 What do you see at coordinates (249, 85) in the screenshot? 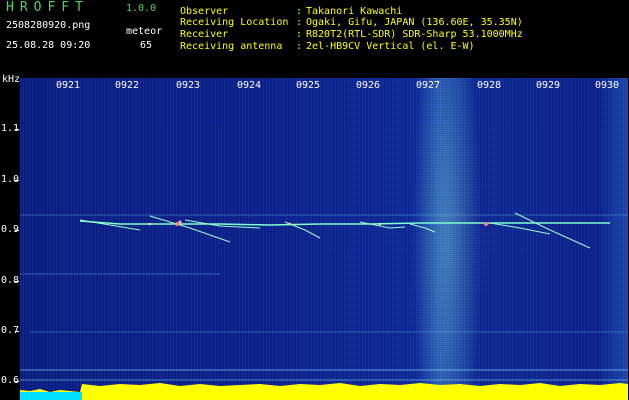
I see `x-tick-label: 0924` at bounding box center [249, 85].